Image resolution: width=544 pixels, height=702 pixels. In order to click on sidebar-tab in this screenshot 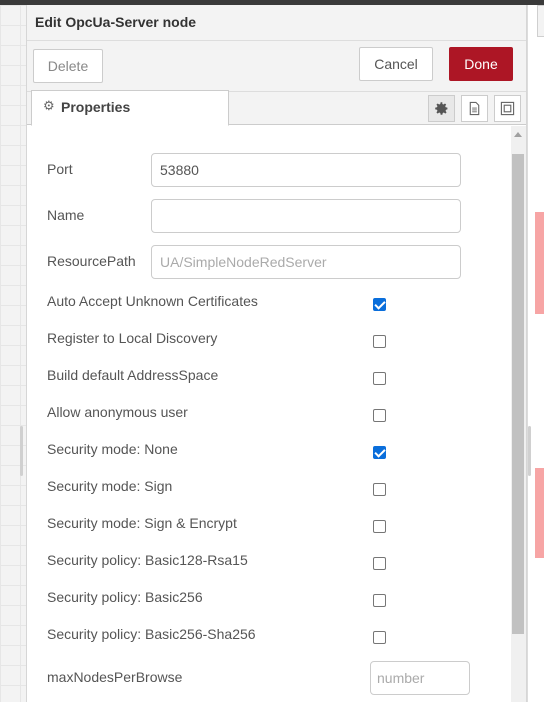, I will do `click(540, 21)`.